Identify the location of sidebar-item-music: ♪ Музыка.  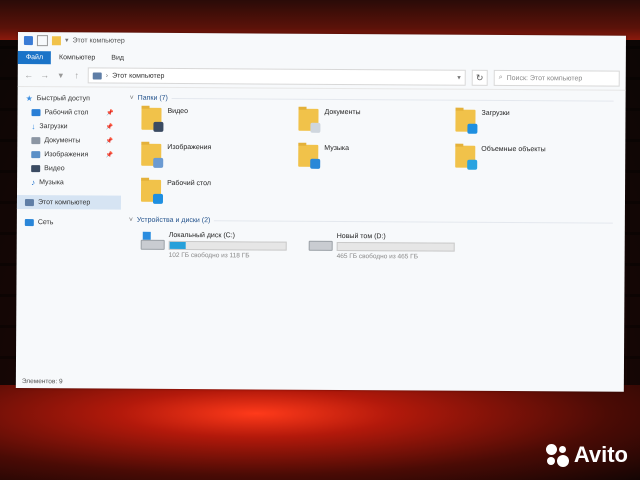
(69, 182).